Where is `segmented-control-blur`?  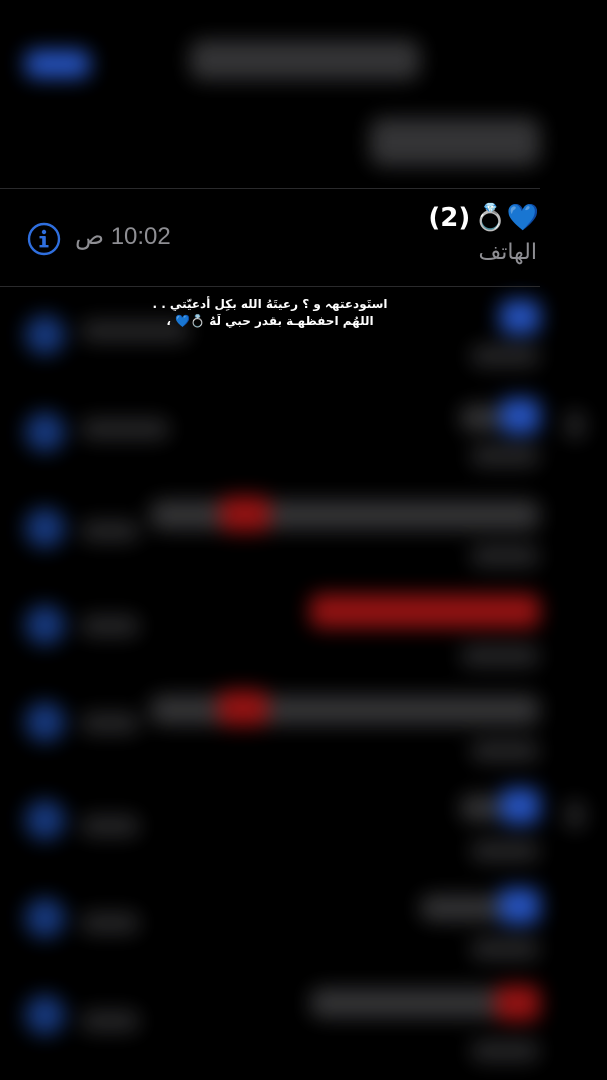
segmented-control-blur is located at coordinates (305, 60).